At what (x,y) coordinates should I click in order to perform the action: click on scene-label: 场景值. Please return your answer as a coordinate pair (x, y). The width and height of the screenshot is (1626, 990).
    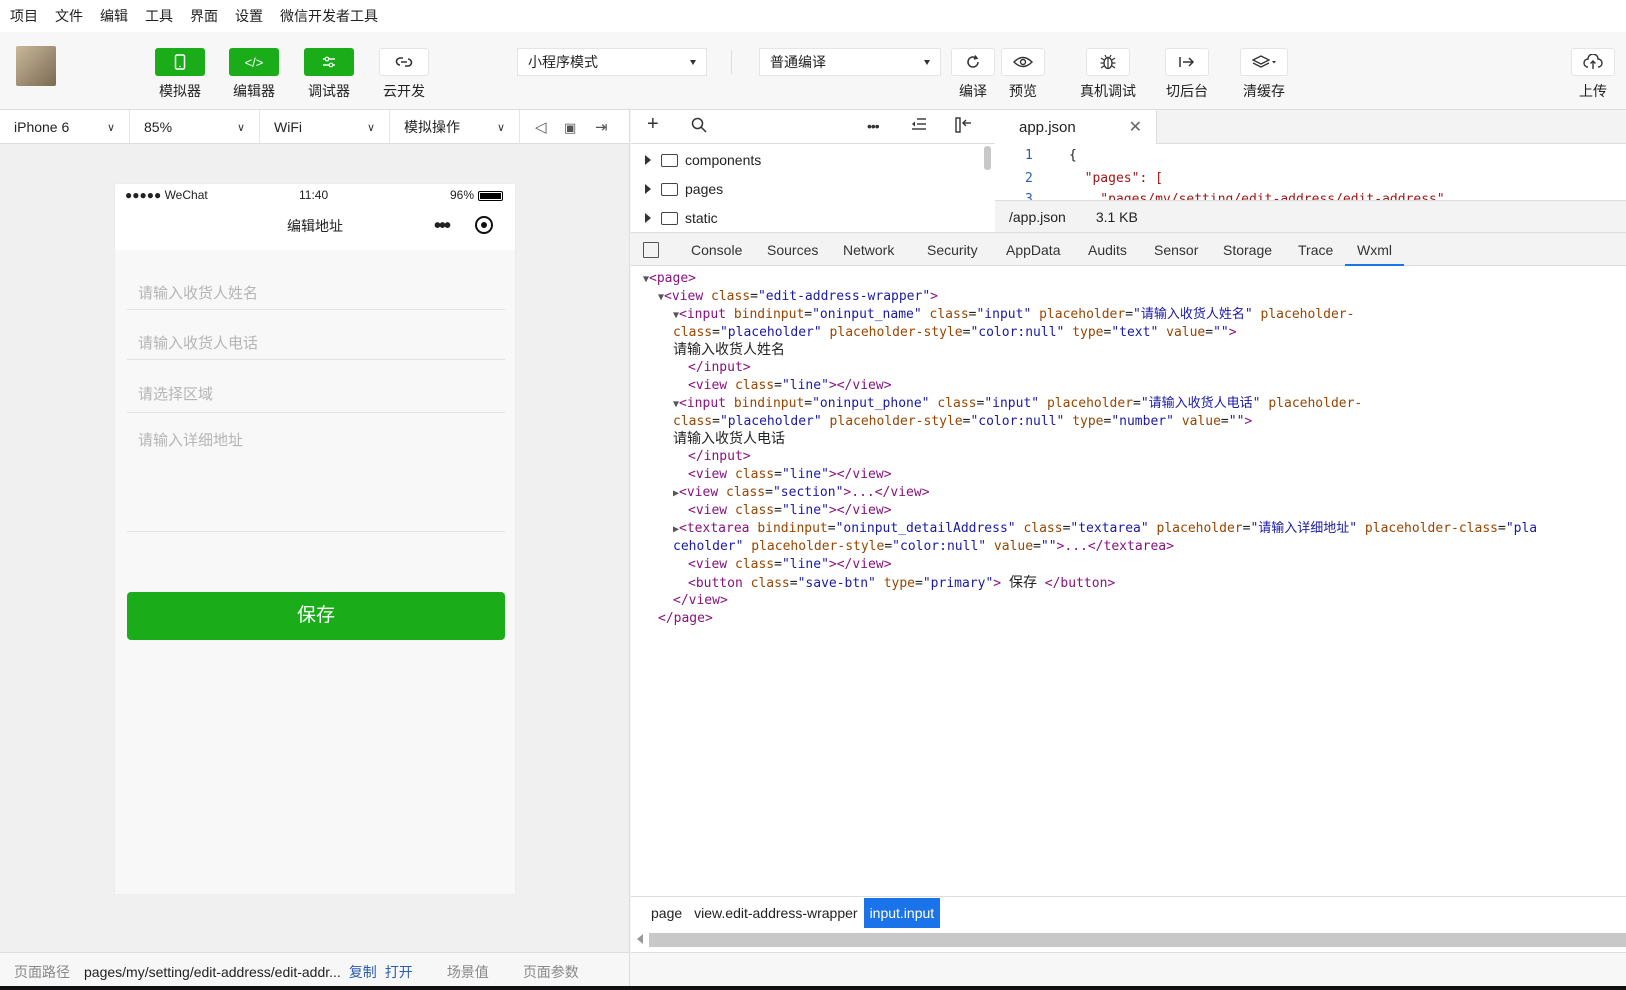
    Looking at the image, I should click on (468, 972).